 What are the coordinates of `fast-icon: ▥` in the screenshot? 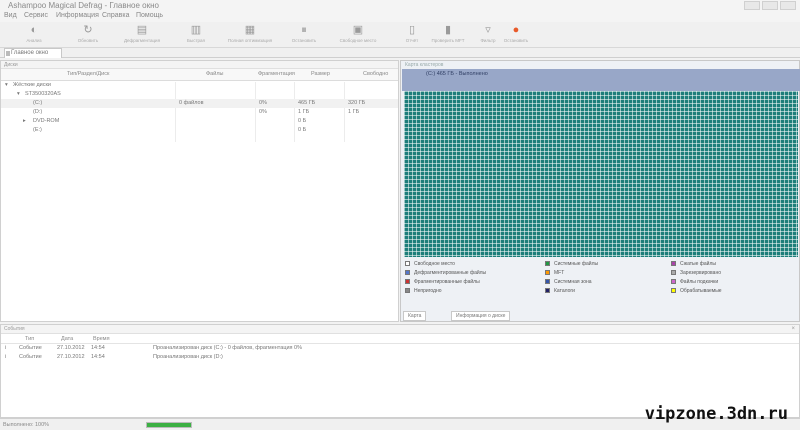 It's located at (196, 30).